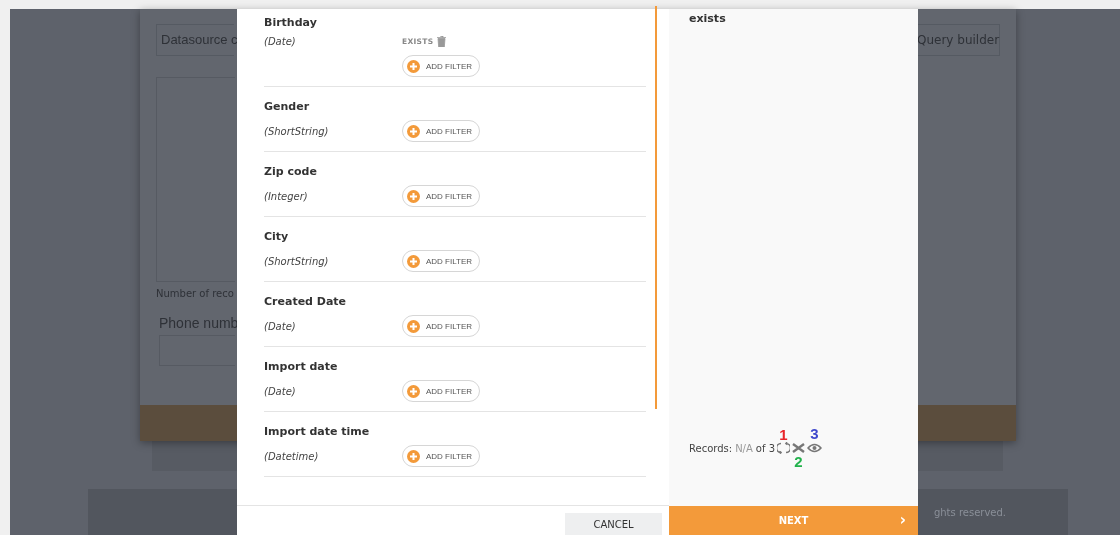 Image resolution: width=1120 pixels, height=535 pixels. What do you see at coordinates (814, 433) in the screenshot?
I see `marker-number: 3` at bounding box center [814, 433].